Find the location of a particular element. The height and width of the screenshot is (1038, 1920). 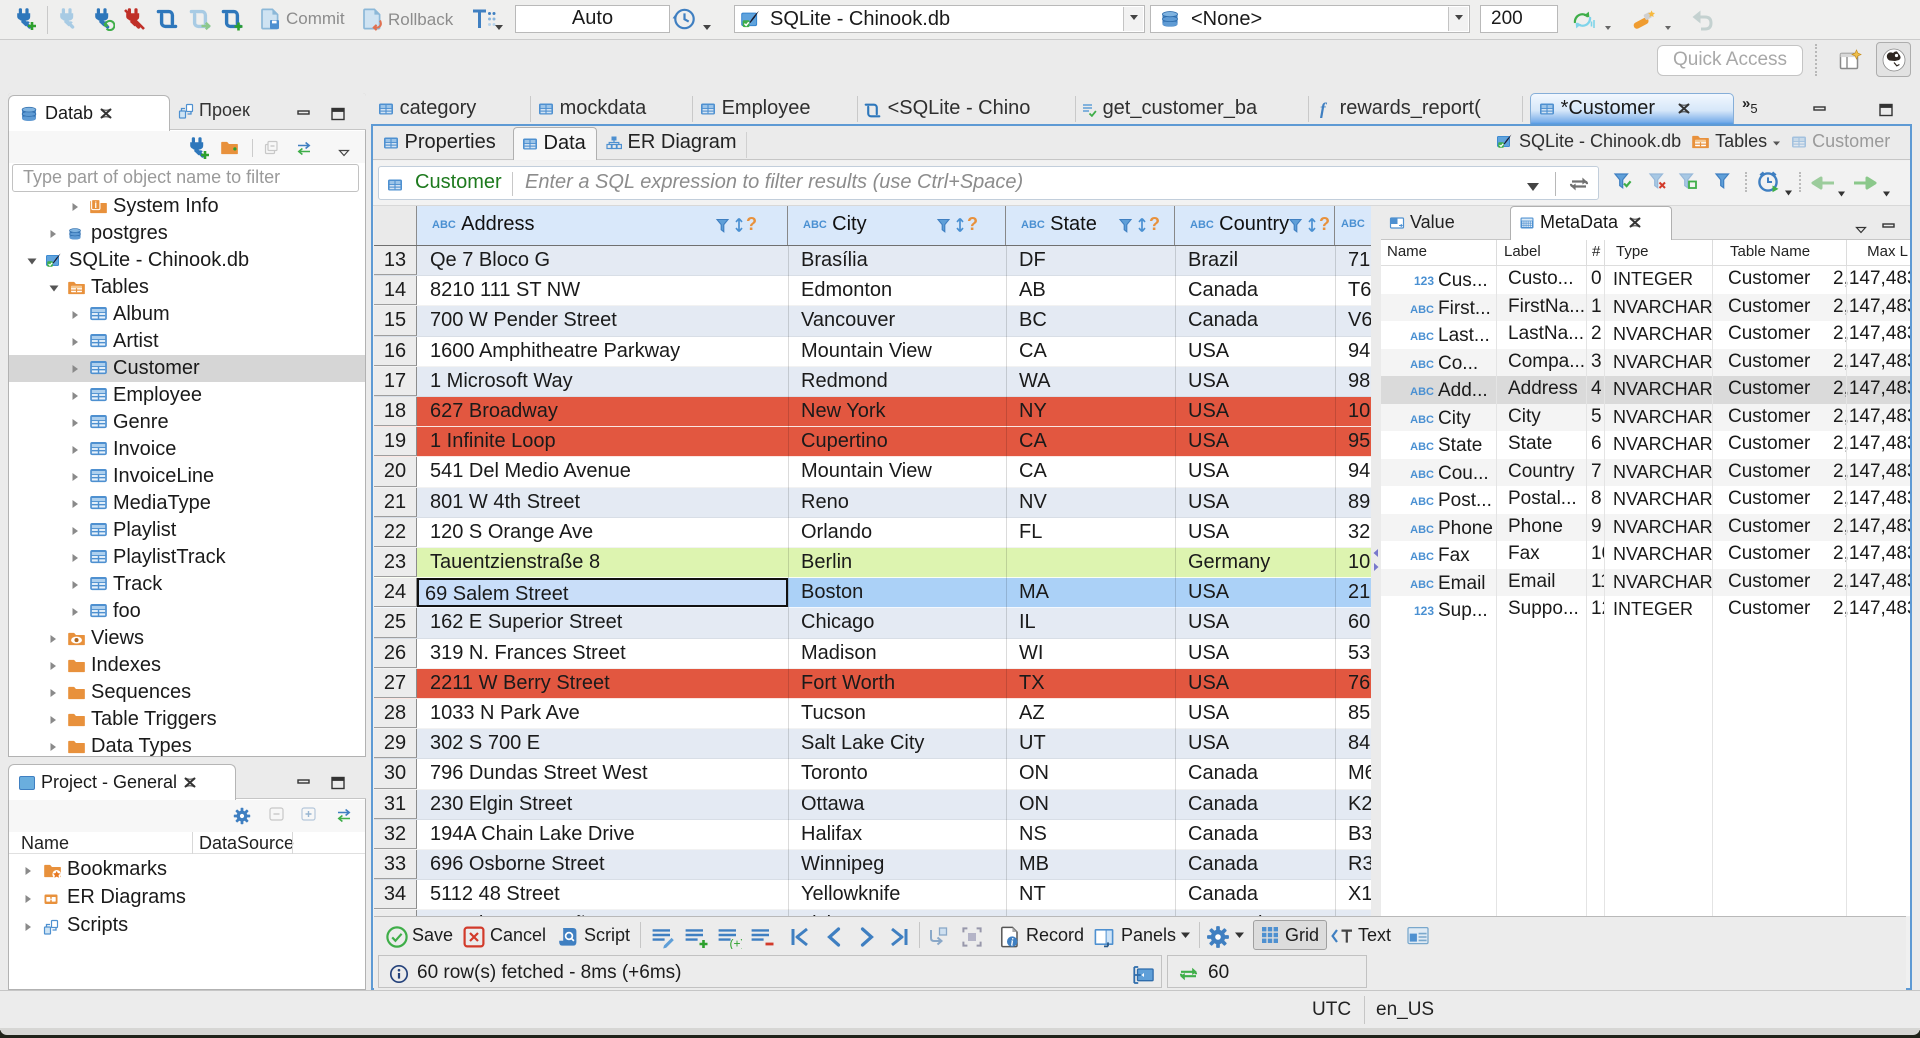

svg-text: f is located at coordinates (1324, 109).